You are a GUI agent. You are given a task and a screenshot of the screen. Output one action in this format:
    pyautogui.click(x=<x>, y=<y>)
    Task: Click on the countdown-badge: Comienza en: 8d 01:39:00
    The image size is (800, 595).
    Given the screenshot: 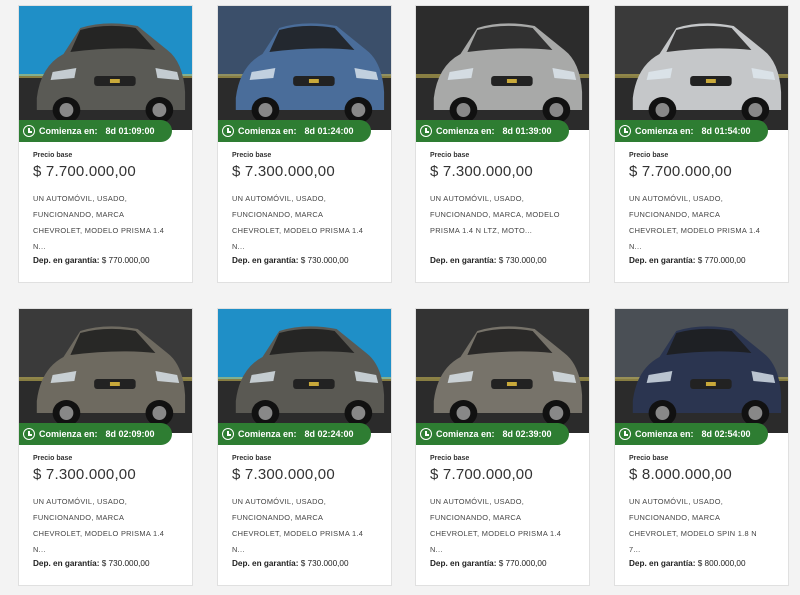 What is the action you would take?
    pyautogui.click(x=492, y=131)
    